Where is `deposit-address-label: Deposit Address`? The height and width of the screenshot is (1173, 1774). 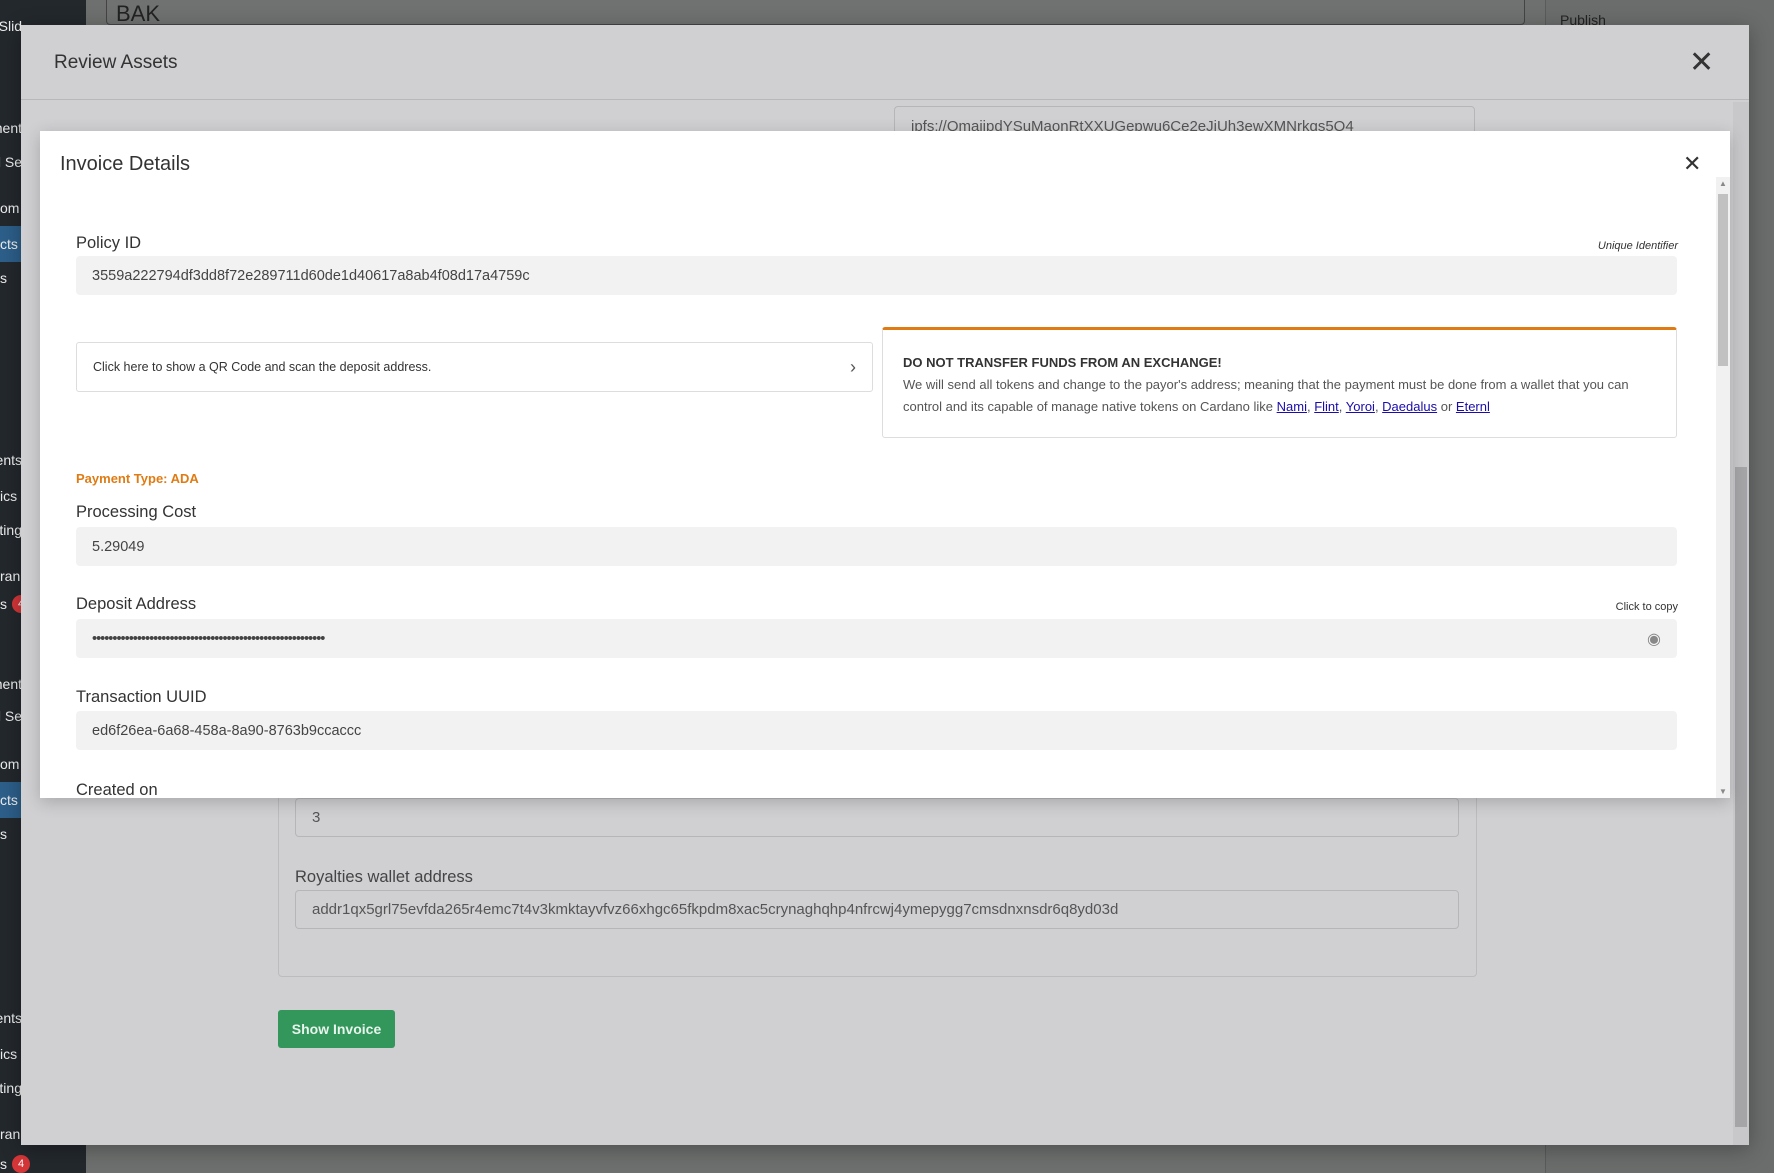
deposit-address-label: Deposit Address is located at coordinates (136, 604).